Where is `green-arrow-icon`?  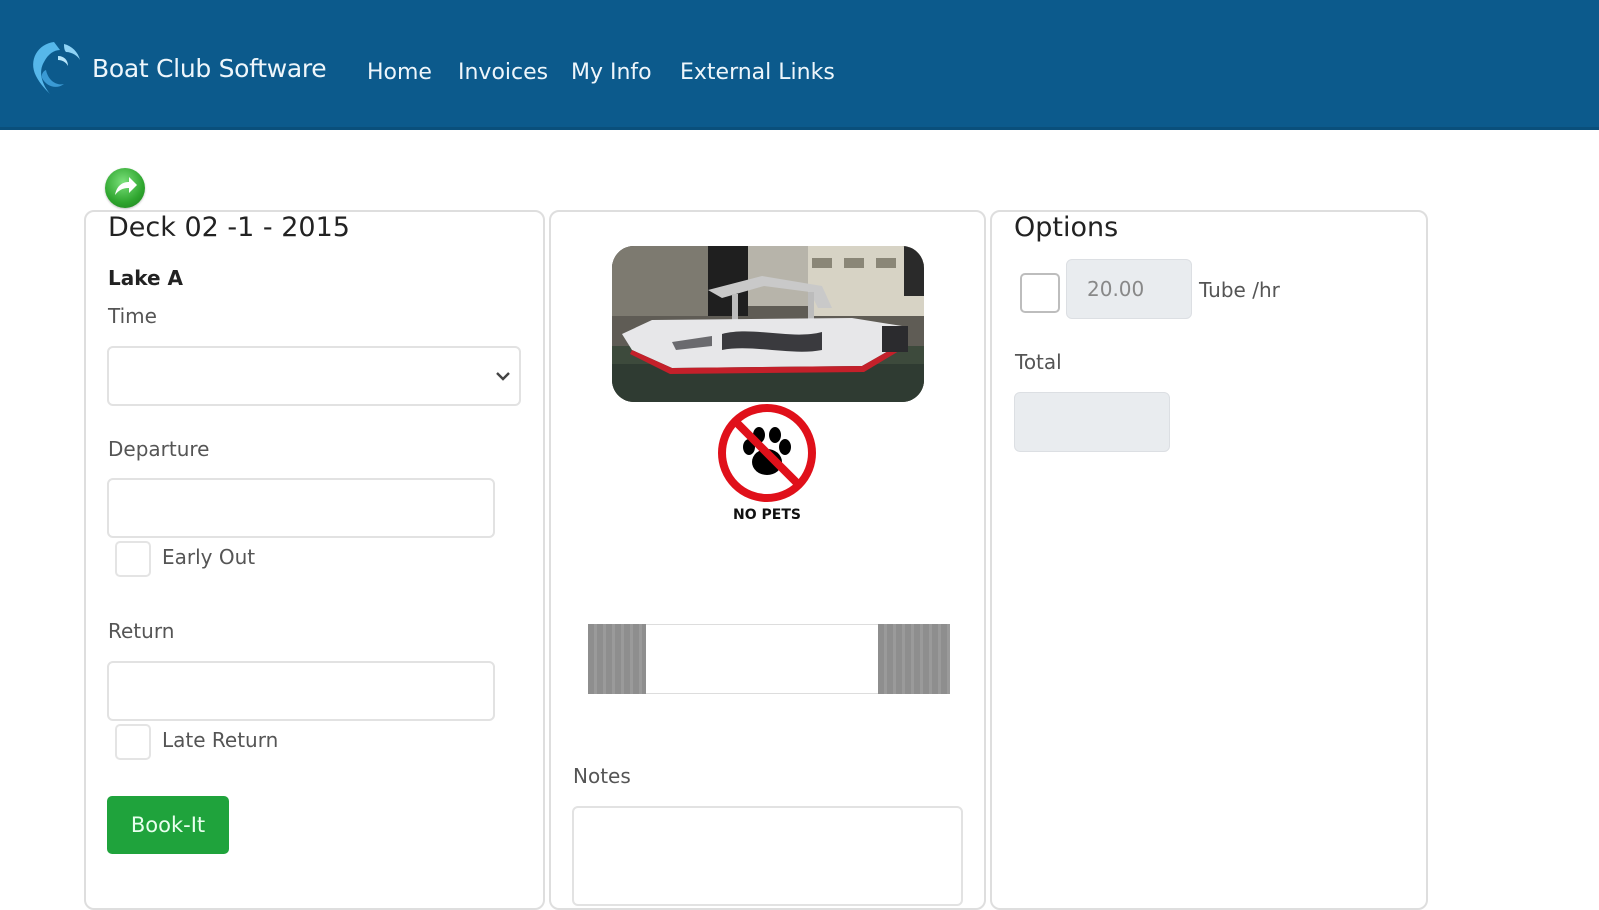 green-arrow-icon is located at coordinates (126, 186).